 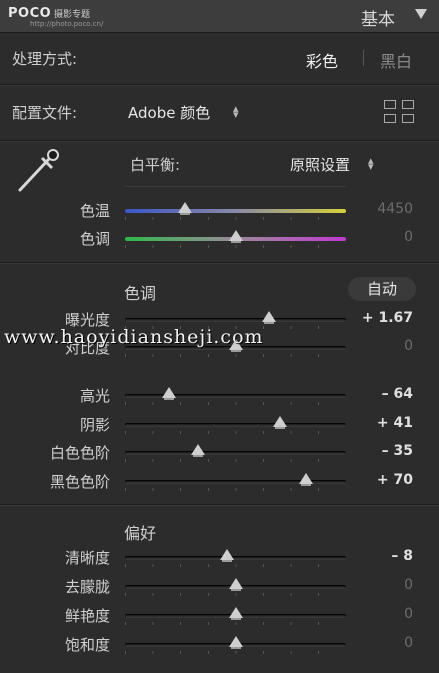 What do you see at coordinates (67, 24) in the screenshot?
I see `logo-url: http://photo.poco.cn/` at bounding box center [67, 24].